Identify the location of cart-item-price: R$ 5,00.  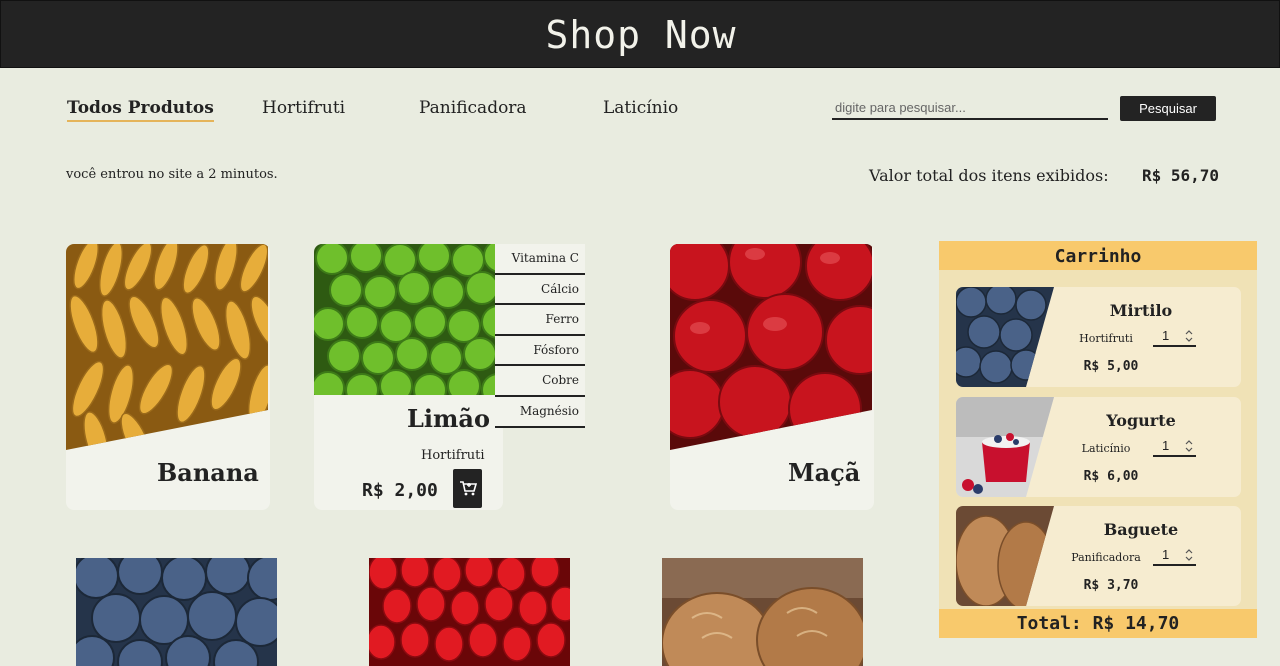
(1111, 366).